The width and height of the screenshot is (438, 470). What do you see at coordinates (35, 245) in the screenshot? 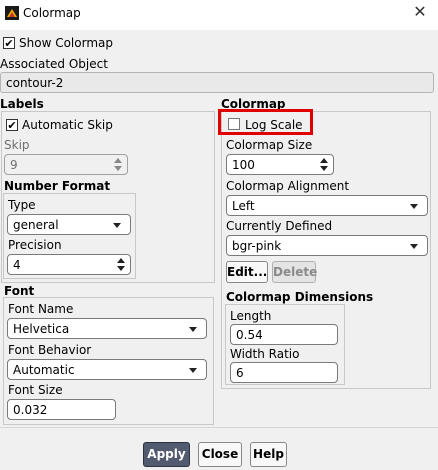
I see `precision-label: Precision` at bounding box center [35, 245].